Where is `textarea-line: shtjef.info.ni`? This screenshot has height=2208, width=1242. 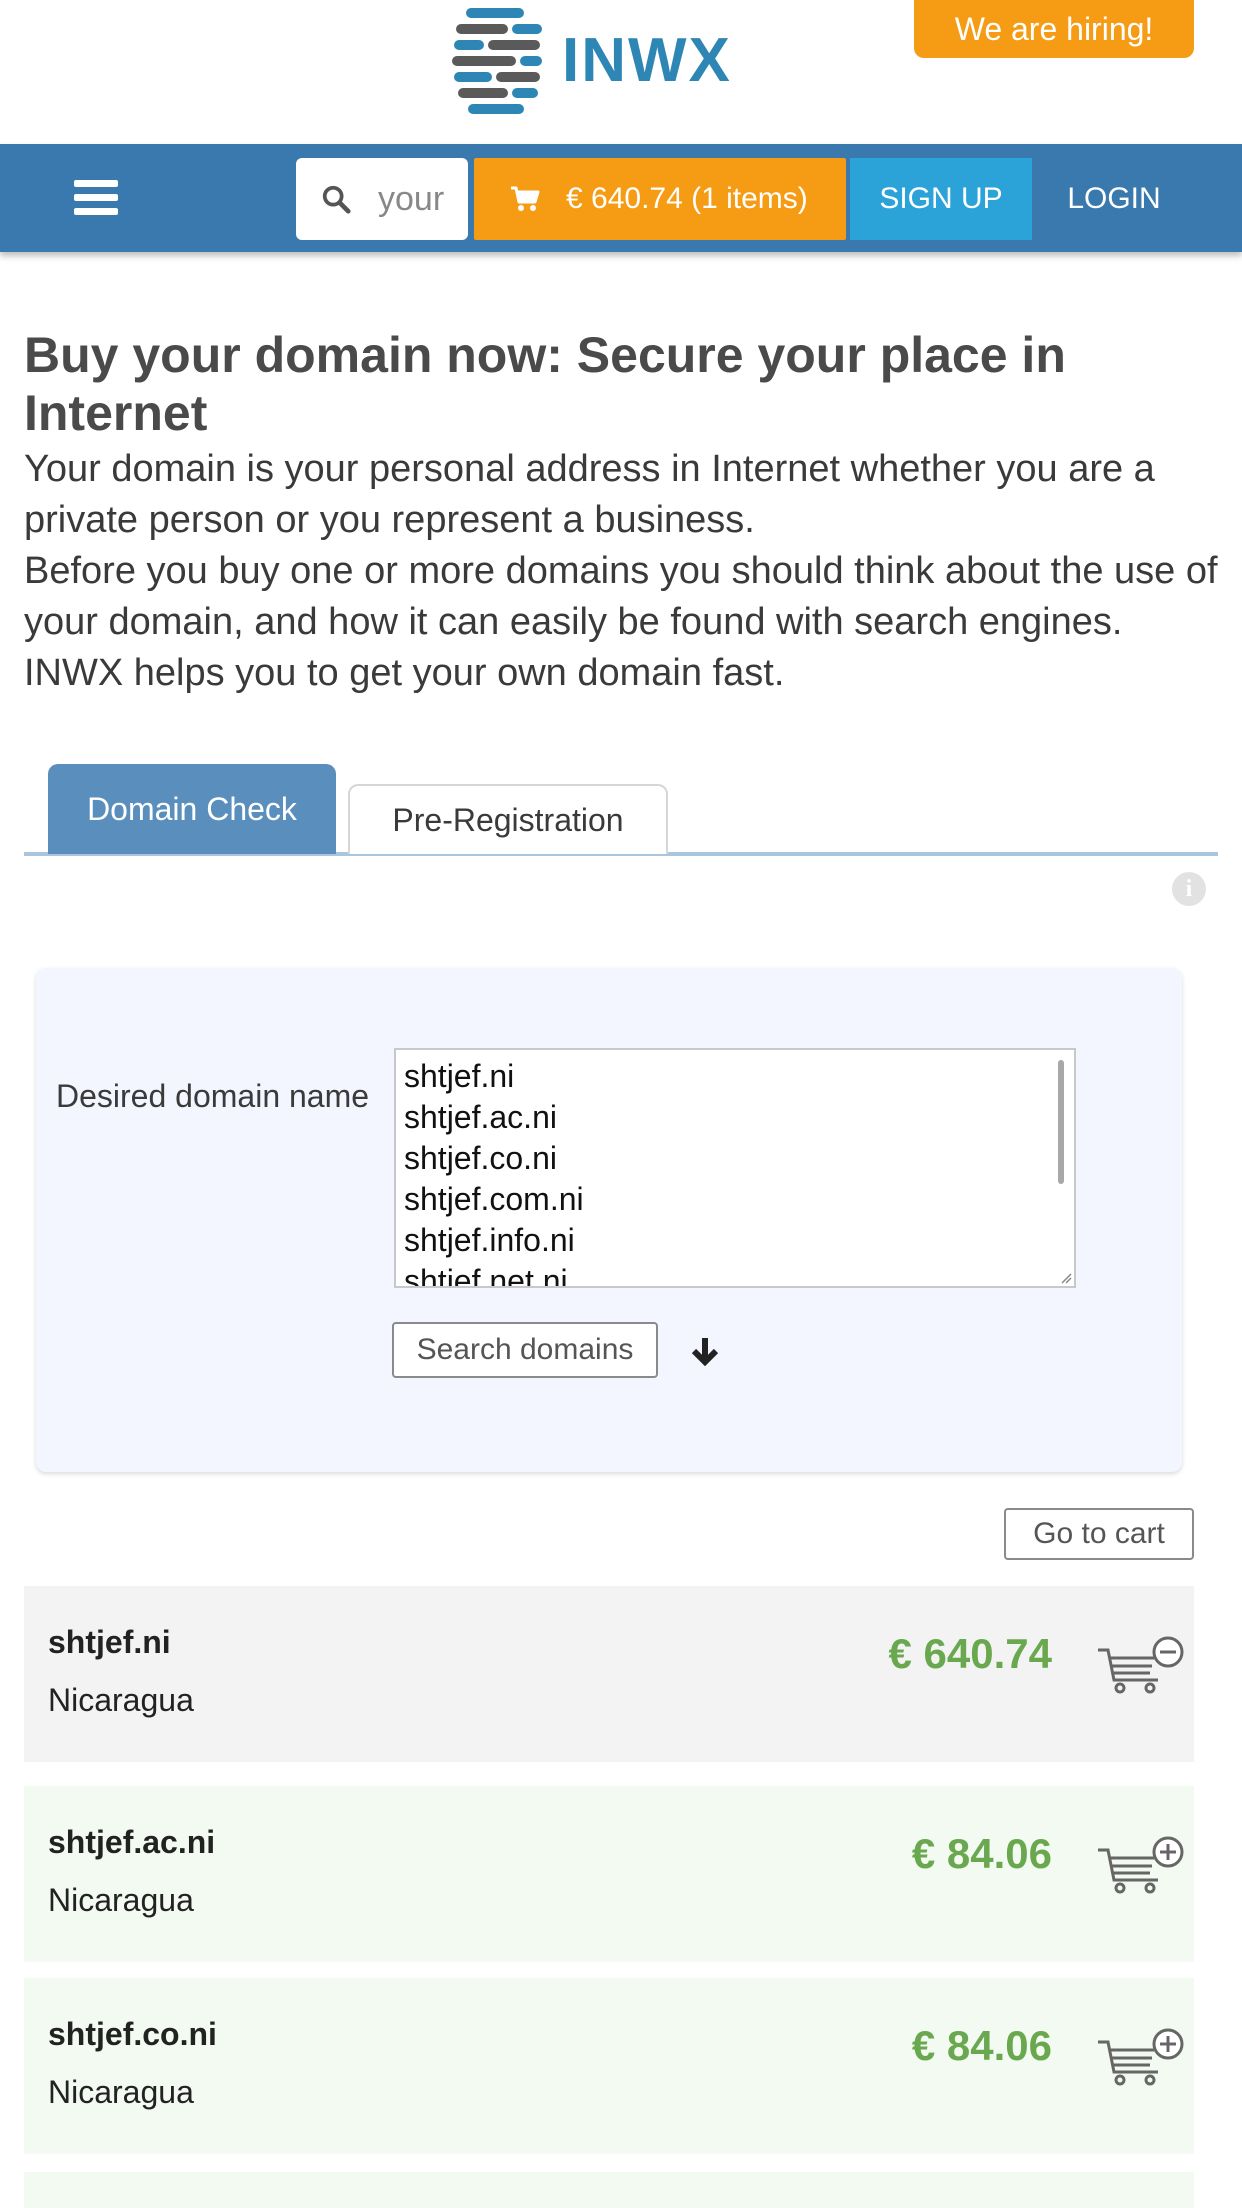 textarea-line: shtjef.info.ni is located at coordinates (489, 1240).